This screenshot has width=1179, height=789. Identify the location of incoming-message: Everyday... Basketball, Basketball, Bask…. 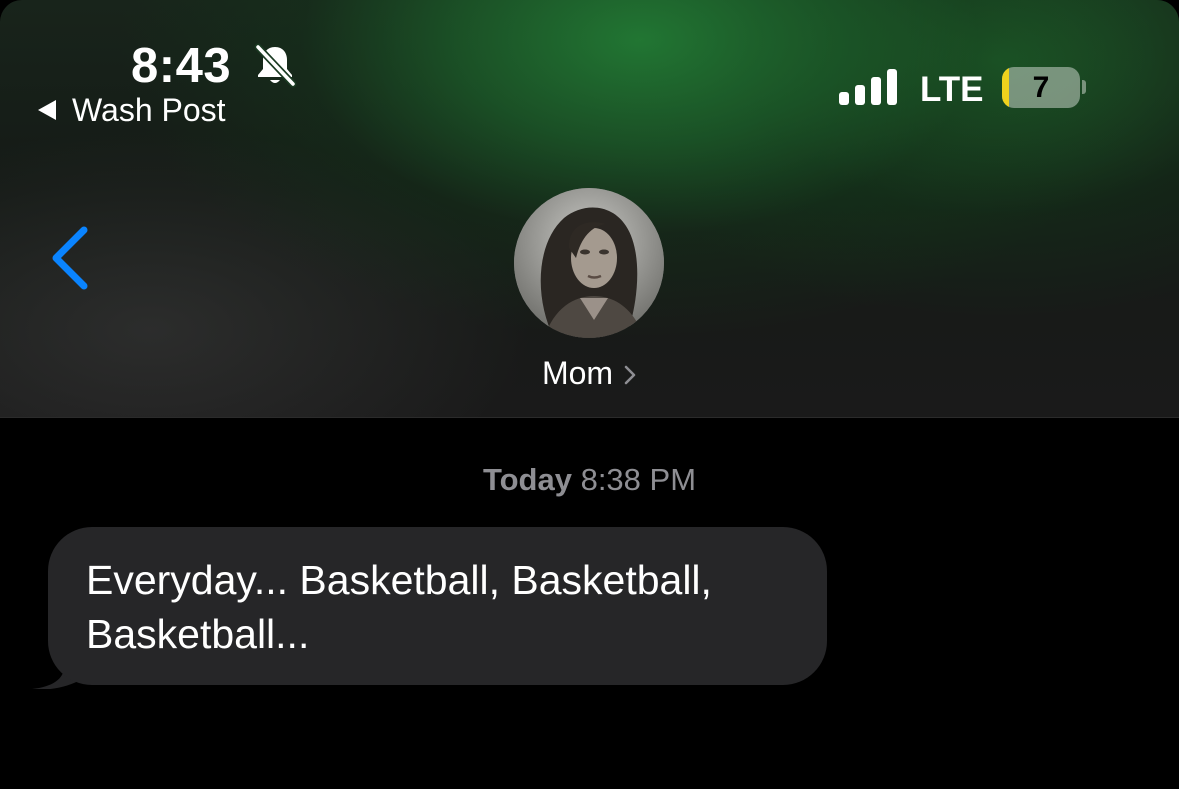
(430, 608).